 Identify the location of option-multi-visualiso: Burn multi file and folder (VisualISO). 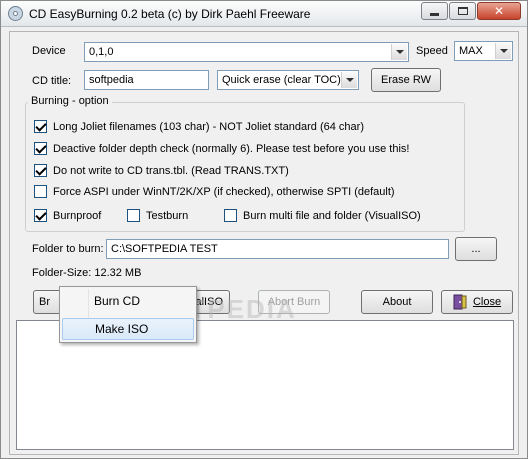
(322, 215).